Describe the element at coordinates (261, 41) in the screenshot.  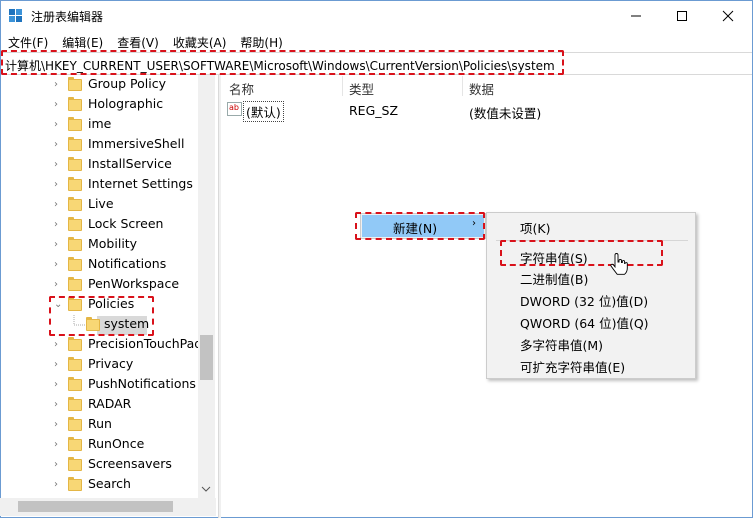
I see `menu-help: 帮助(H)` at that location.